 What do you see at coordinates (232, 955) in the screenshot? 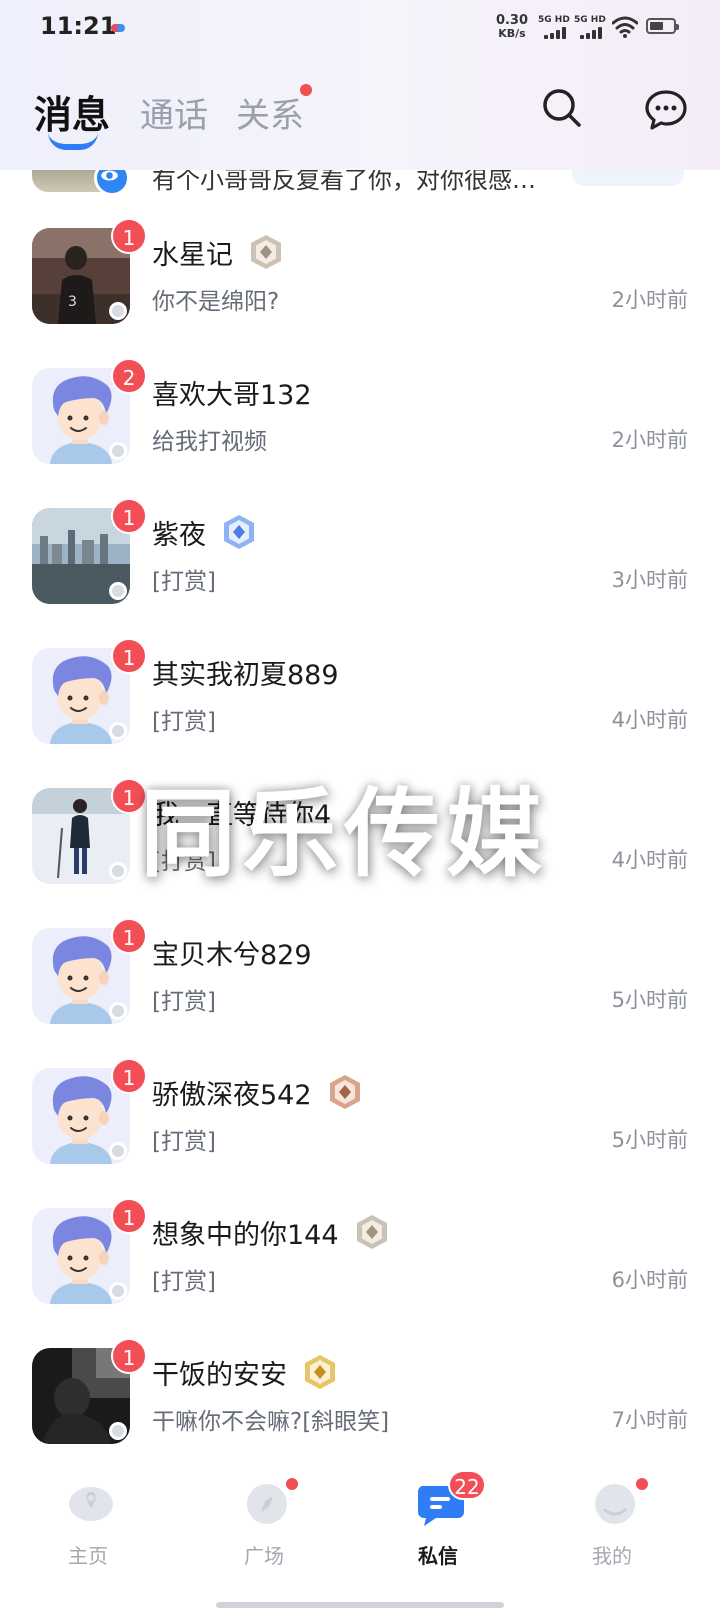
I see `contact-name: 宝贝木兮829` at bounding box center [232, 955].